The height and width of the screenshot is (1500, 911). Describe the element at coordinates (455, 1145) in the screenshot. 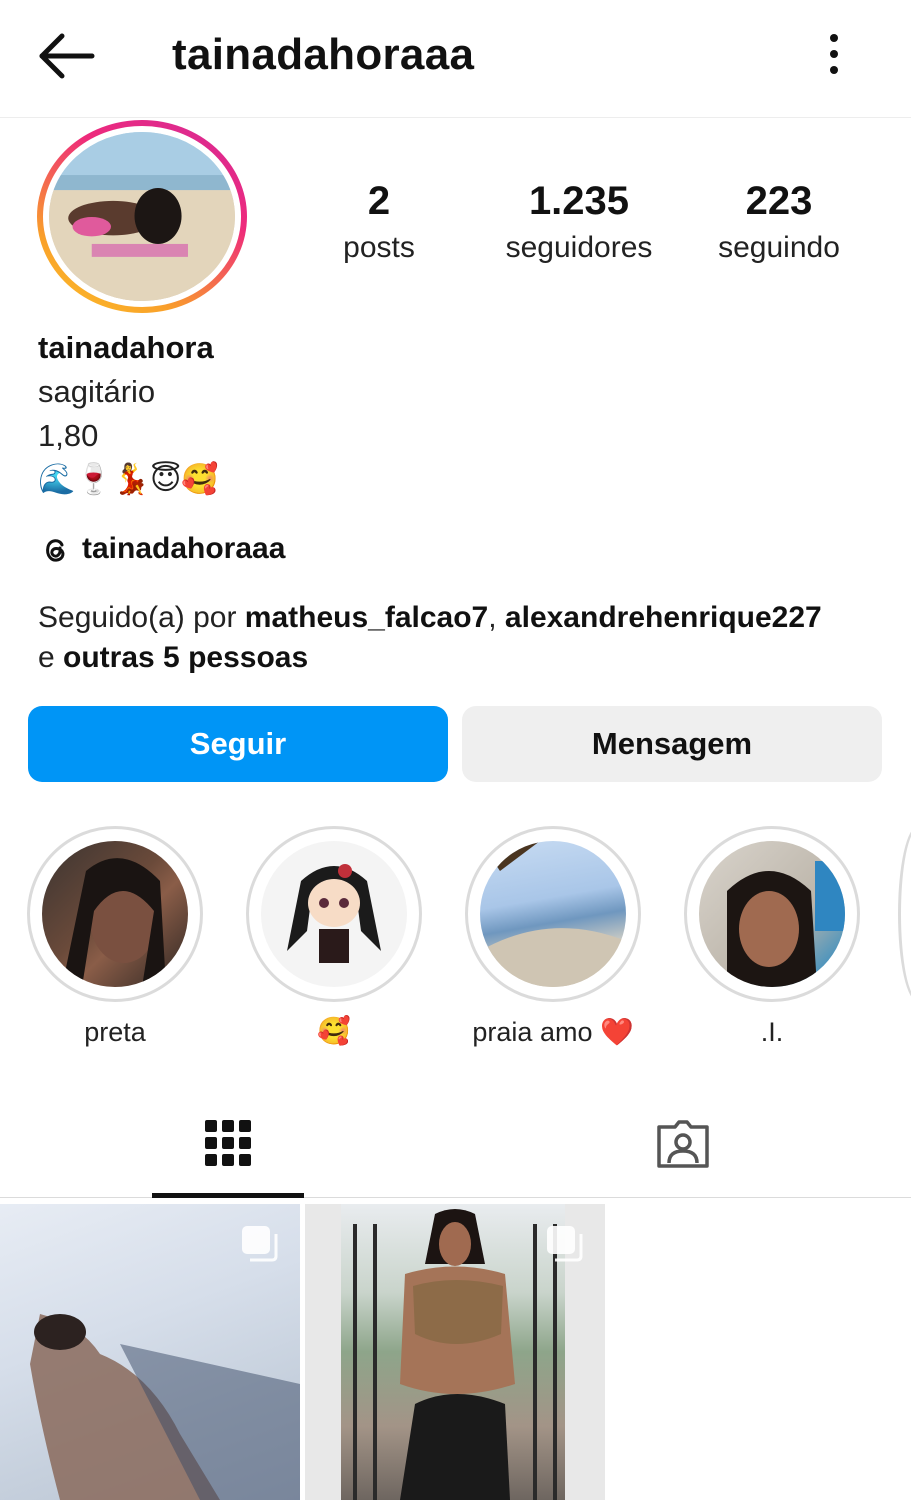

I see `profile-tabs` at that location.